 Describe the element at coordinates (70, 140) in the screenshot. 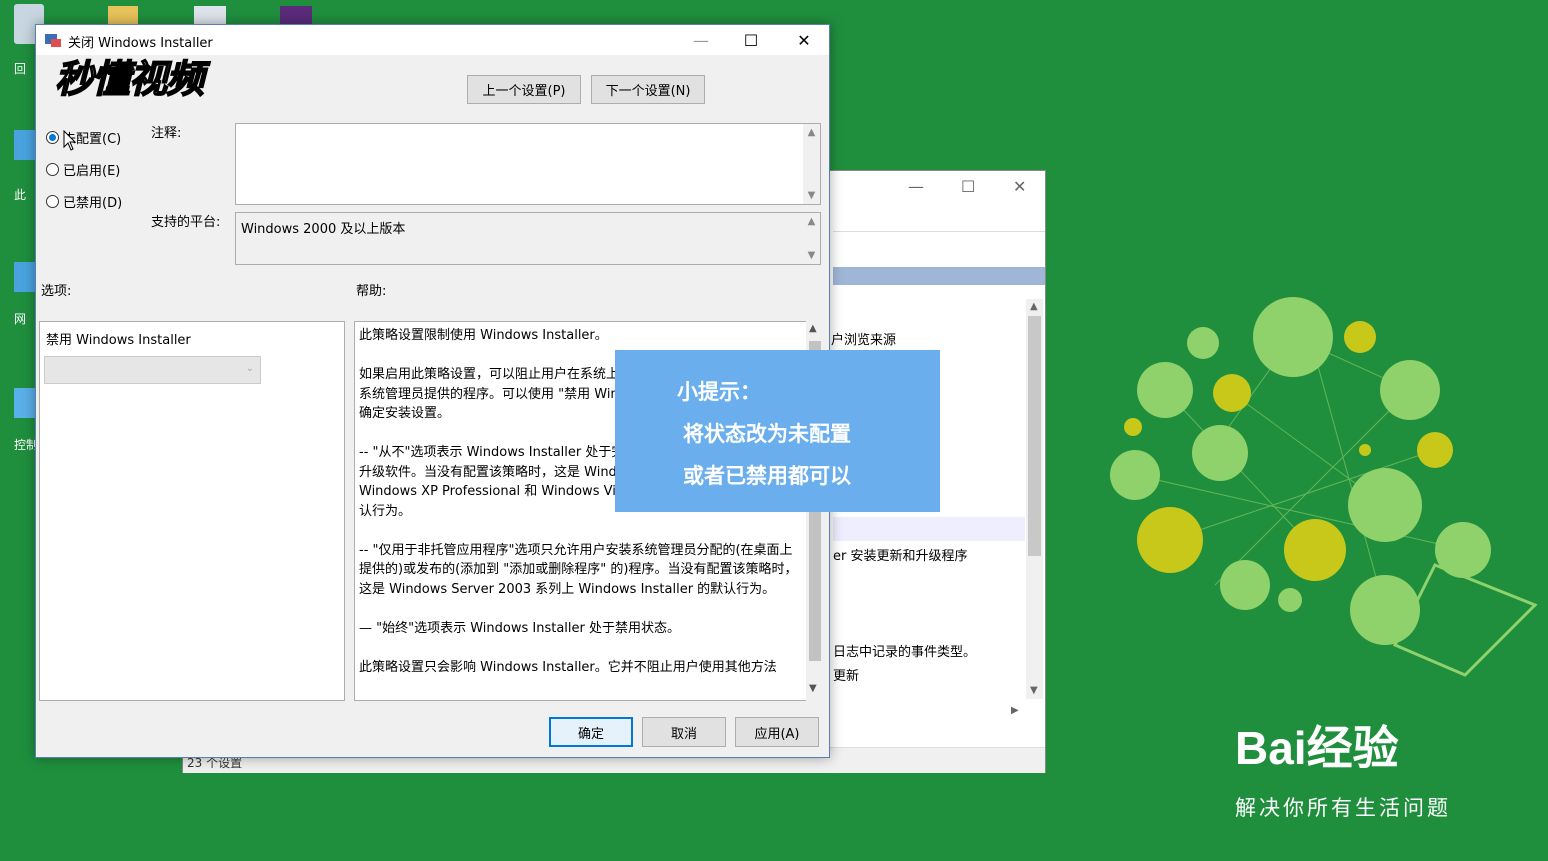

I see `mouse-cursor-icon` at that location.